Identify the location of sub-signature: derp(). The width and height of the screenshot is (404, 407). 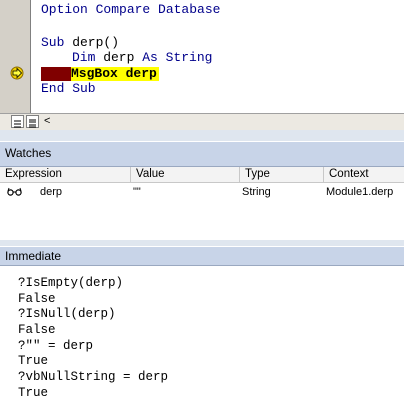
(92, 42).